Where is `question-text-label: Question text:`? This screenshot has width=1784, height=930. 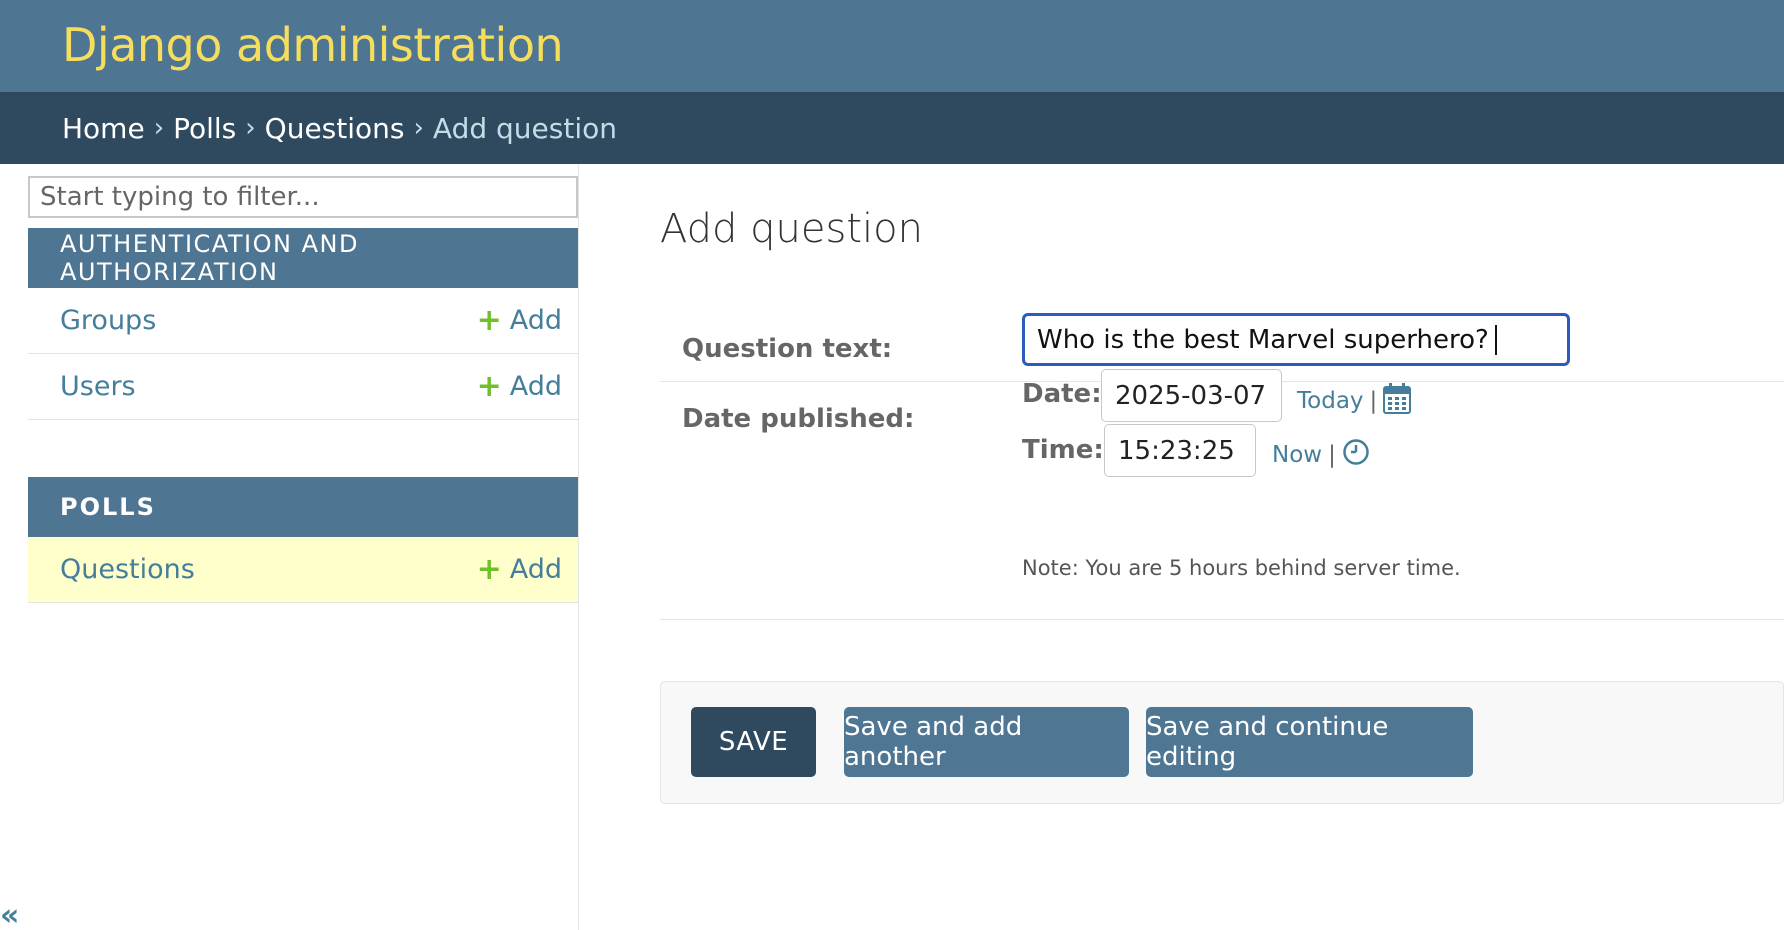 question-text-label: Question text: is located at coordinates (787, 349).